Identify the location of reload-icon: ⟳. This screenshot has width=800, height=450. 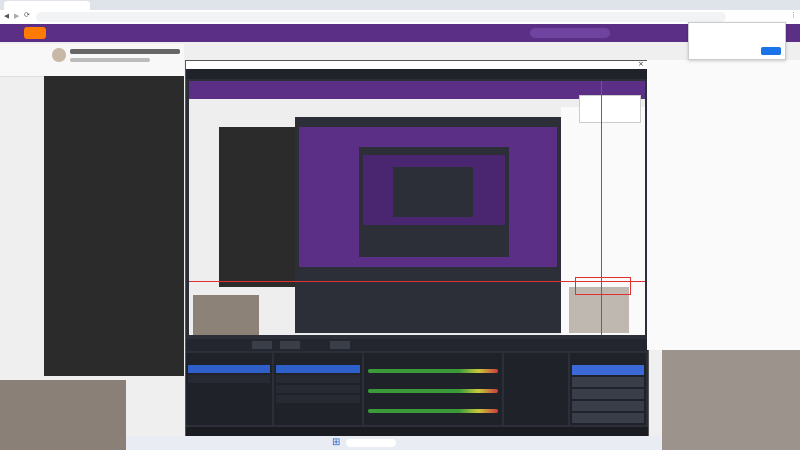
(27, 15).